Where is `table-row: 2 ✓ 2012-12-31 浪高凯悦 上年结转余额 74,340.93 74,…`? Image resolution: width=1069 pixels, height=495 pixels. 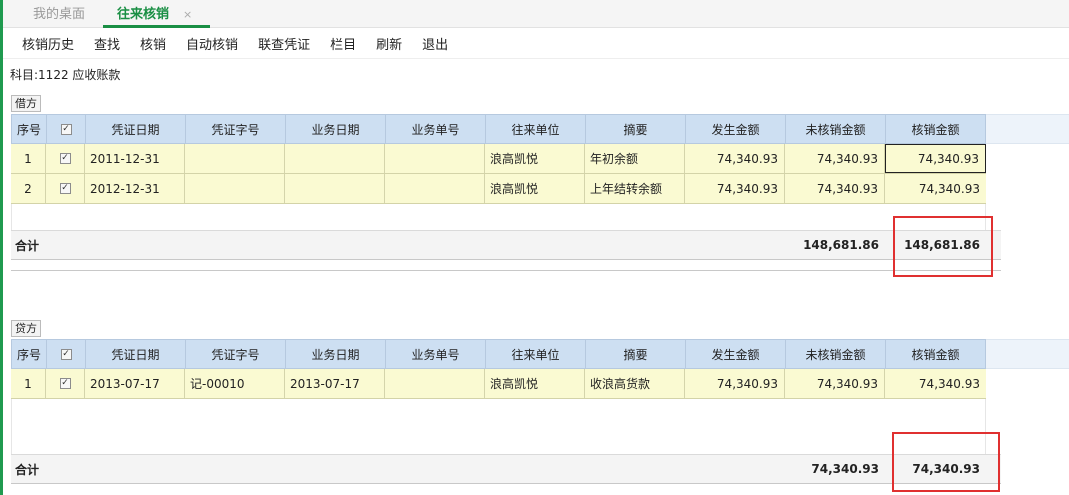 table-row: 2 ✓ 2012-12-31 浪高凯悦 上年结转余额 74,340.93 74,… is located at coordinates (498, 189).